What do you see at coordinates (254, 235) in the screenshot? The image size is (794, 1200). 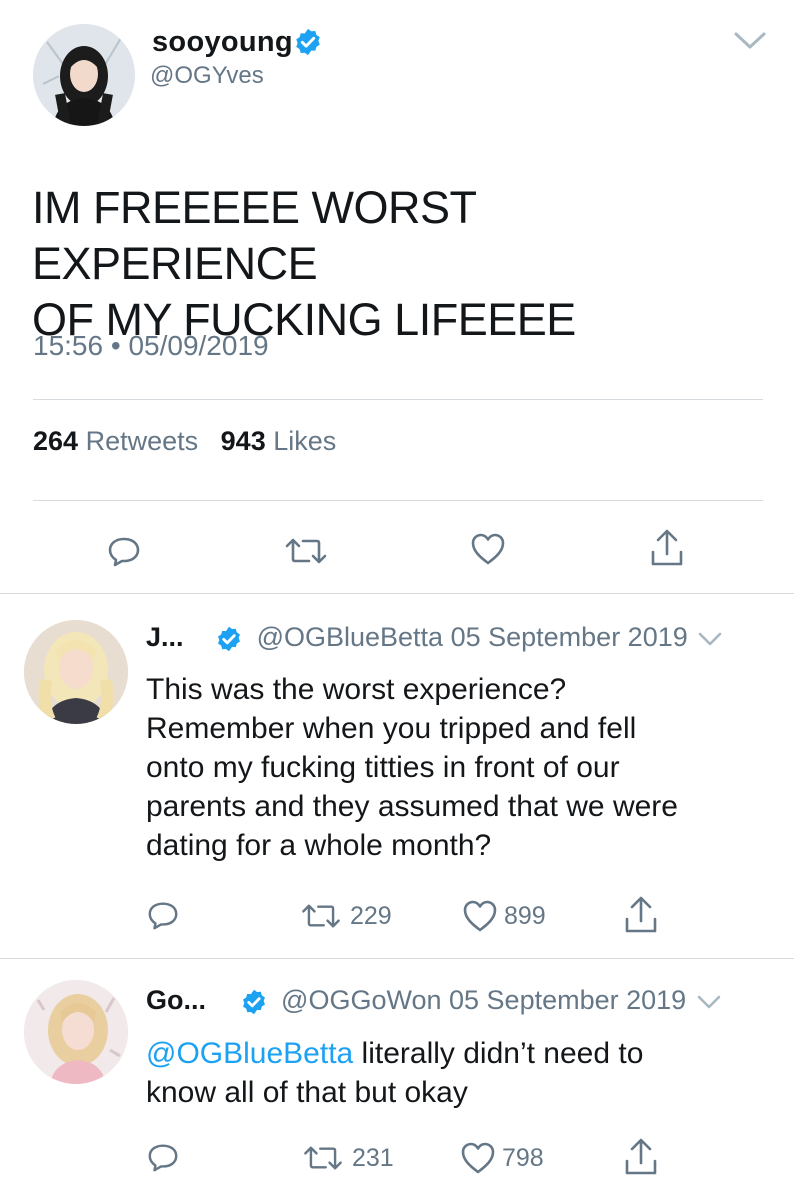 I see `tweet-text-line: IM FREEEEE WORST EXPERIENCE` at bounding box center [254, 235].